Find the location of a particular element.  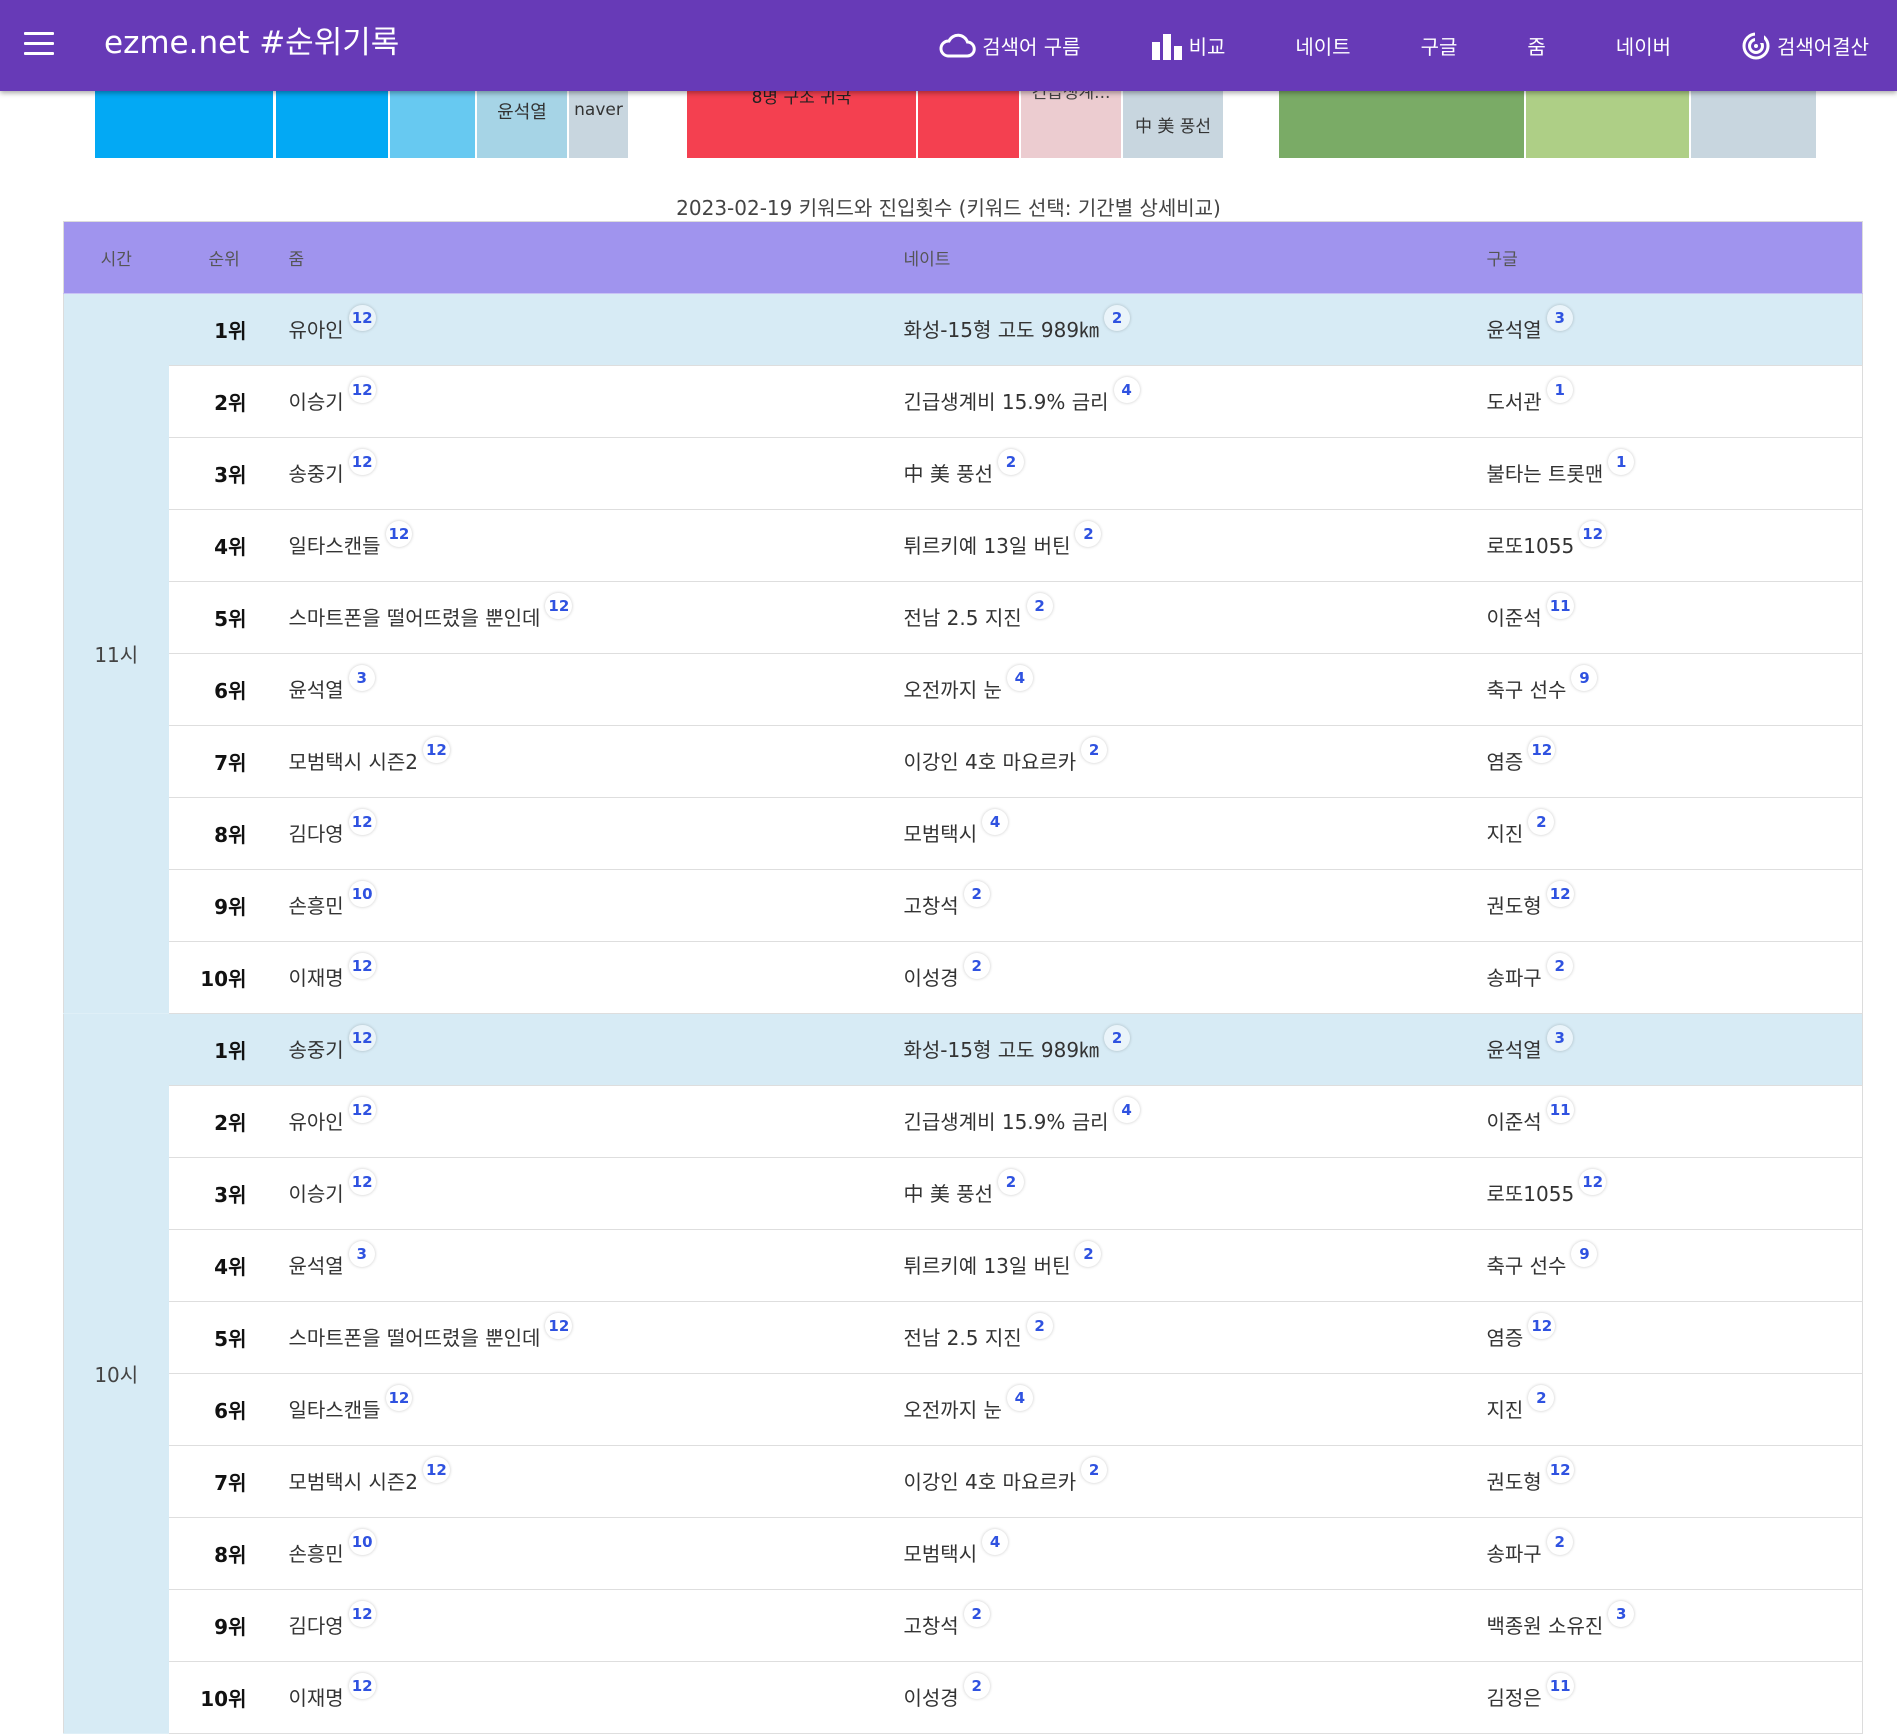

table-row: 5위 스마트폰을 떨어뜨렸을 뿐인데 12 전남 2.5 지진 2 이준석 11 is located at coordinates (963, 617).